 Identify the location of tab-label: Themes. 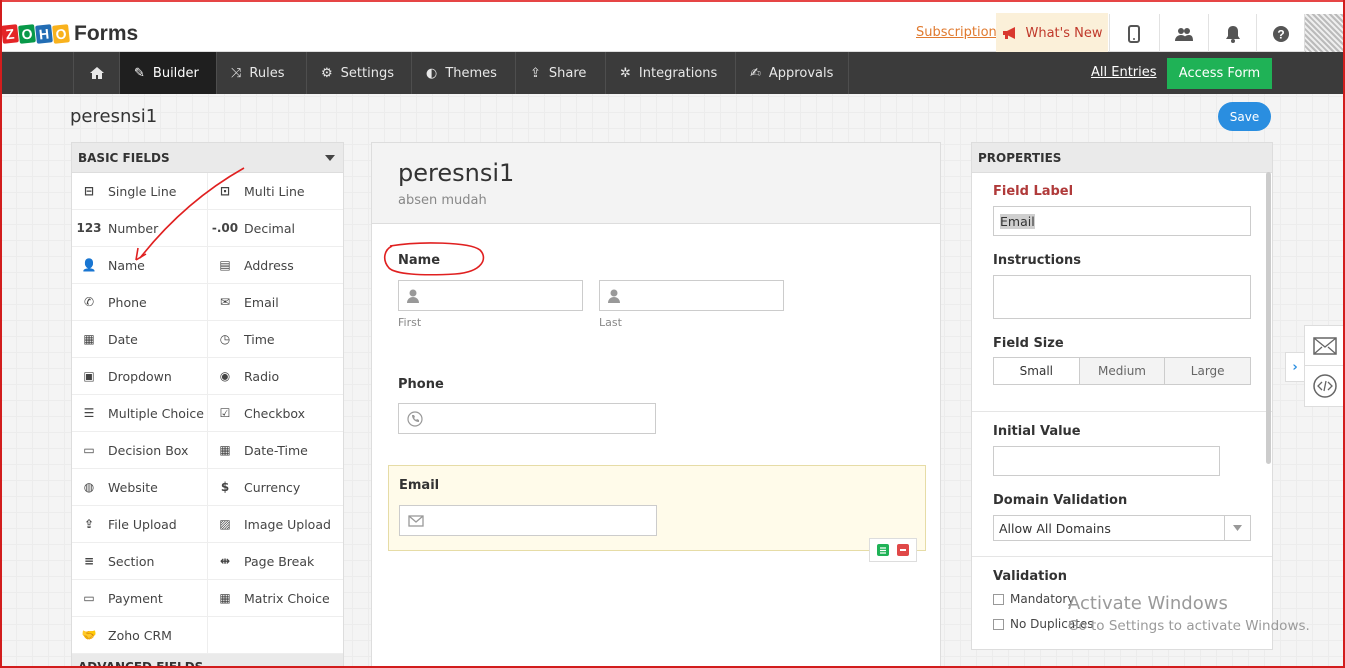
(471, 73).